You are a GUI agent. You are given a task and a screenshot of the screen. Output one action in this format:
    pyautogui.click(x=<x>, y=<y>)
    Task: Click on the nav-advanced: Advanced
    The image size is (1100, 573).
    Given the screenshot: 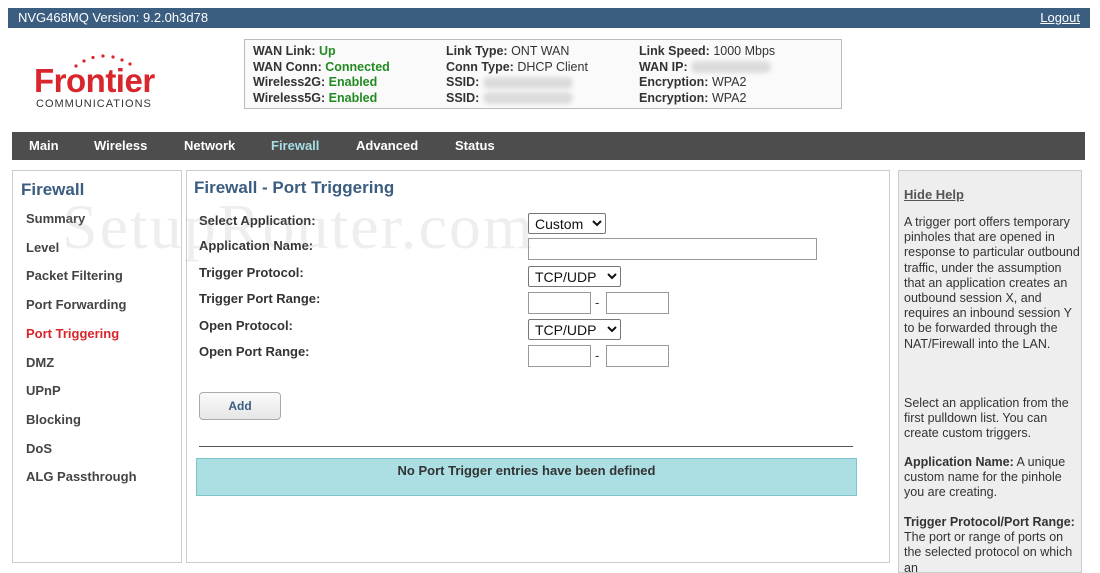 What is the action you would take?
    pyautogui.click(x=387, y=145)
    